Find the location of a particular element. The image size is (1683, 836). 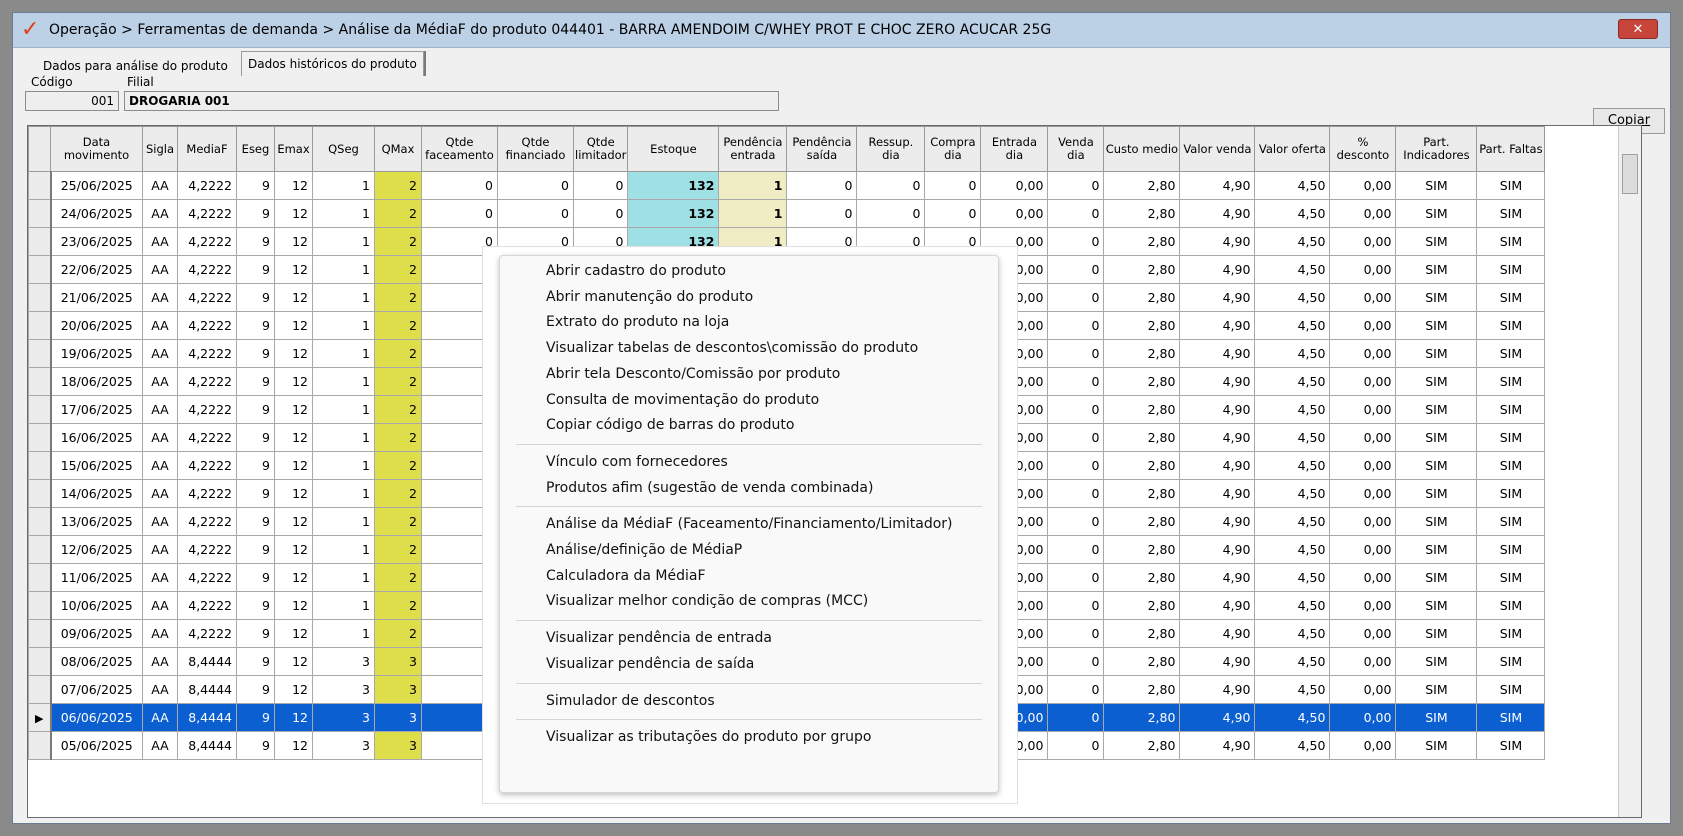

table-cell: 09/06/2025 is located at coordinates (96, 633).